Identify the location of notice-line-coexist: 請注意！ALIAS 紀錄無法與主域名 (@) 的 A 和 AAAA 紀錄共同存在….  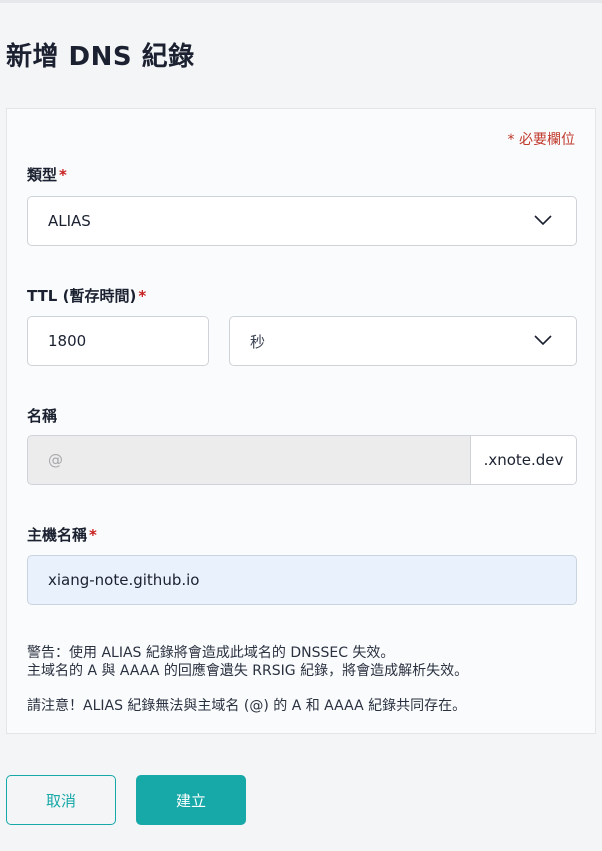
(247, 706).